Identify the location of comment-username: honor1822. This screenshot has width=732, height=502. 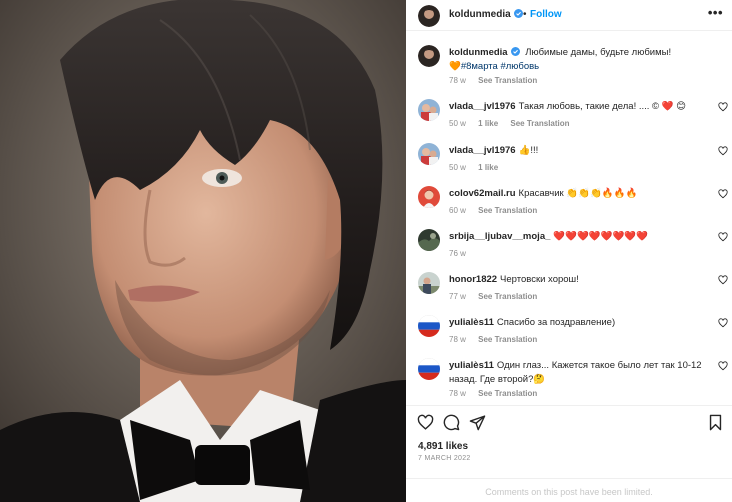
(473, 279).